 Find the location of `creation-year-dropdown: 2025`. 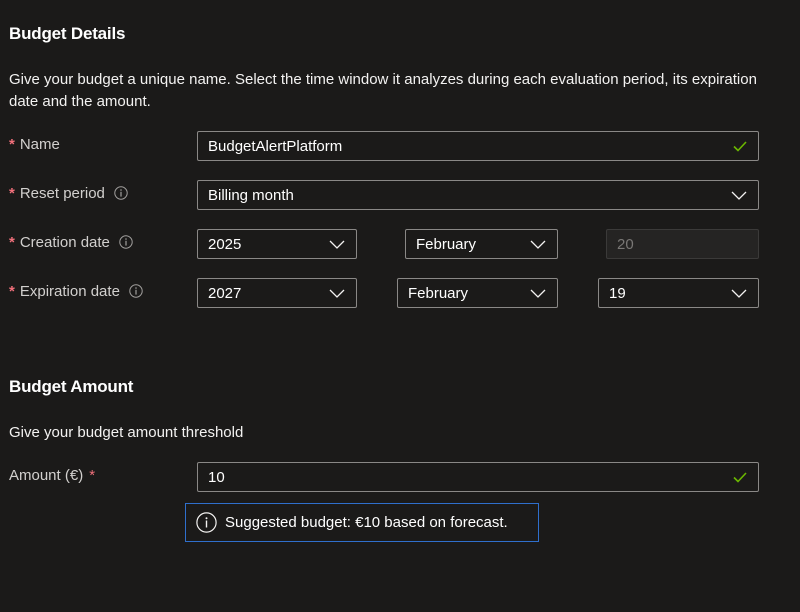

creation-year-dropdown: 2025 is located at coordinates (277, 244).